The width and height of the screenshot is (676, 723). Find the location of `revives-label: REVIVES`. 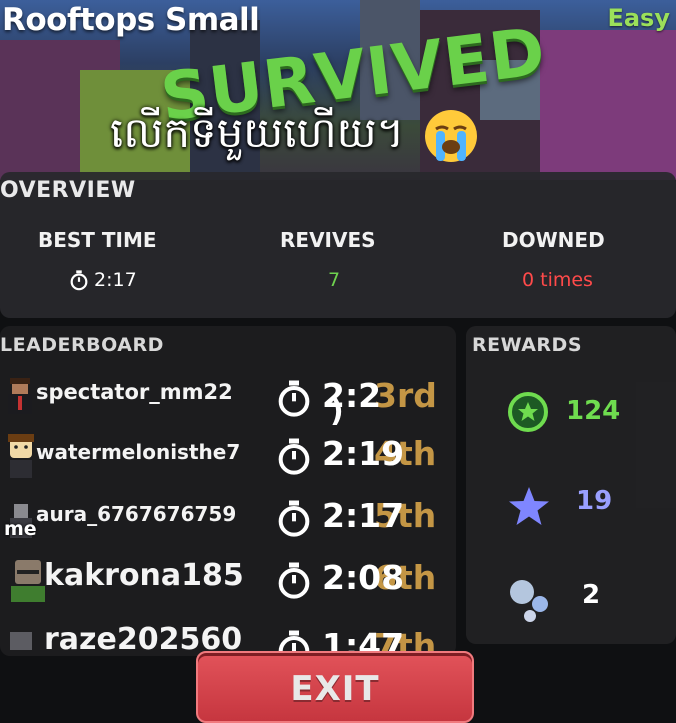

revives-label: REVIVES is located at coordinates (328, 240).